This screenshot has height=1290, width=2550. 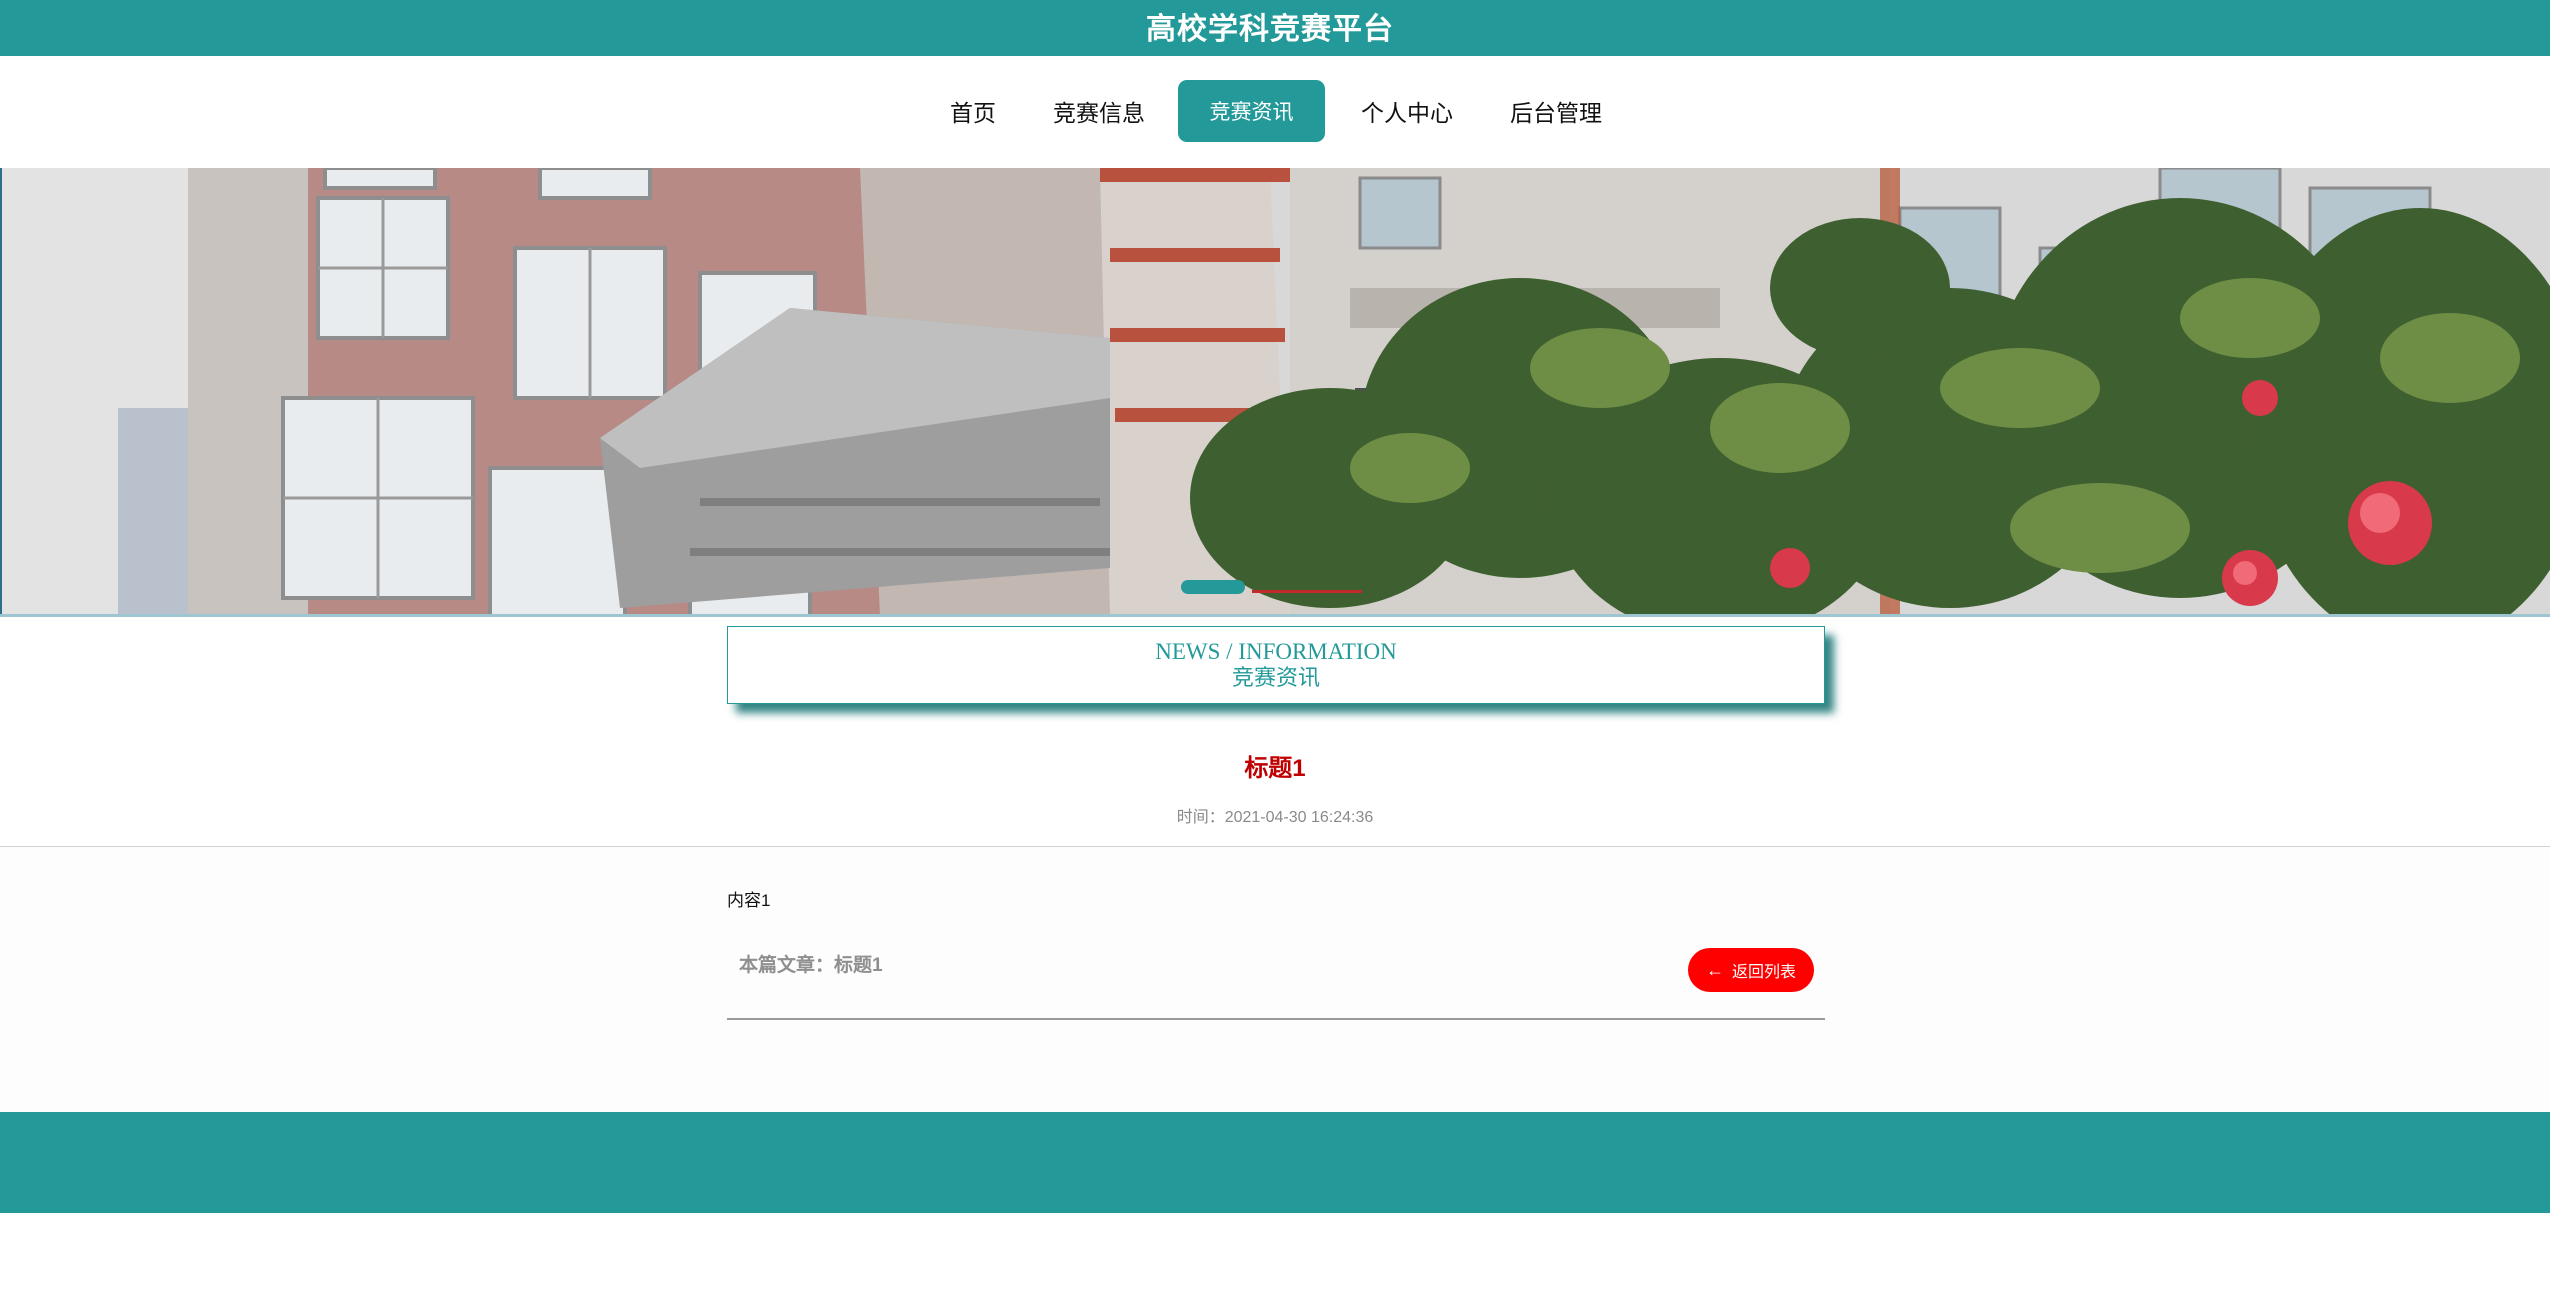 I want to click on section-heading: NEWS / INFORMATION 竞赛资讯, so click(x=1276, y=665).